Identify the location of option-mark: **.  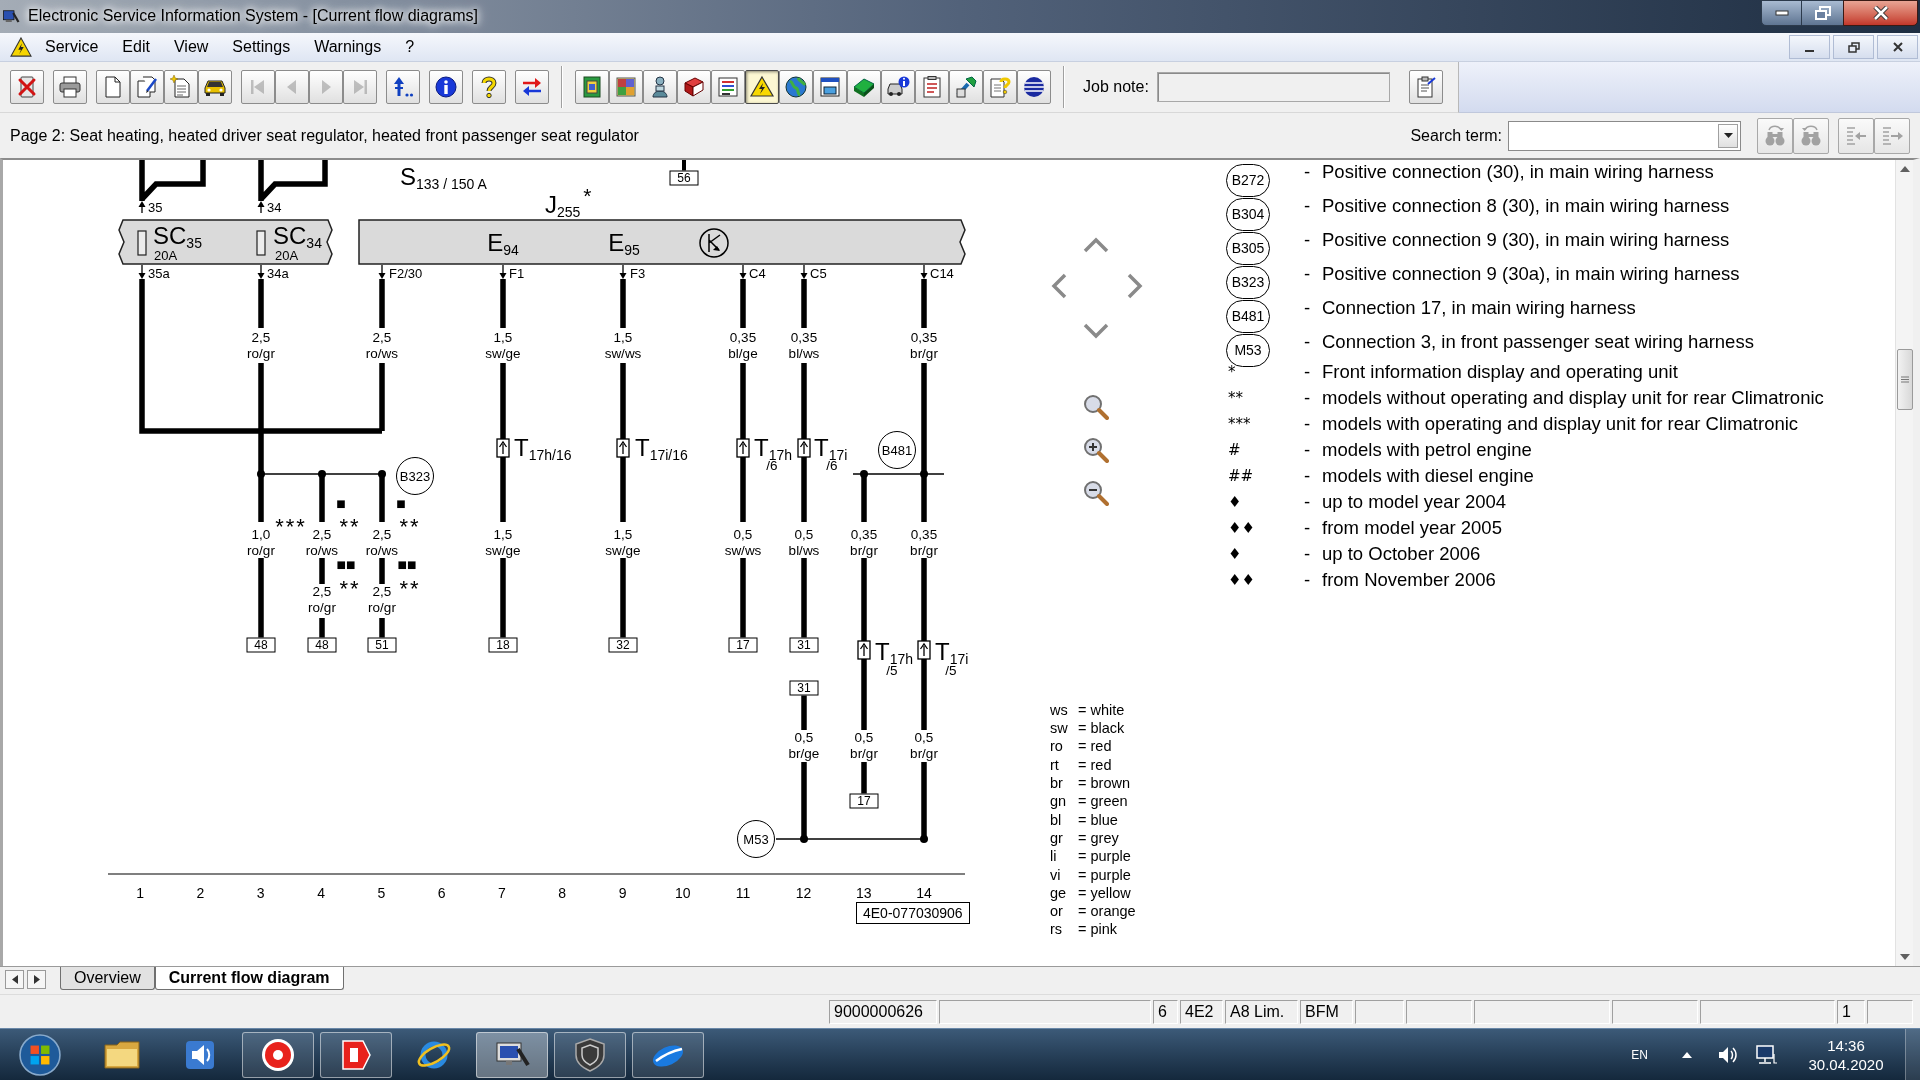
(410, 583).